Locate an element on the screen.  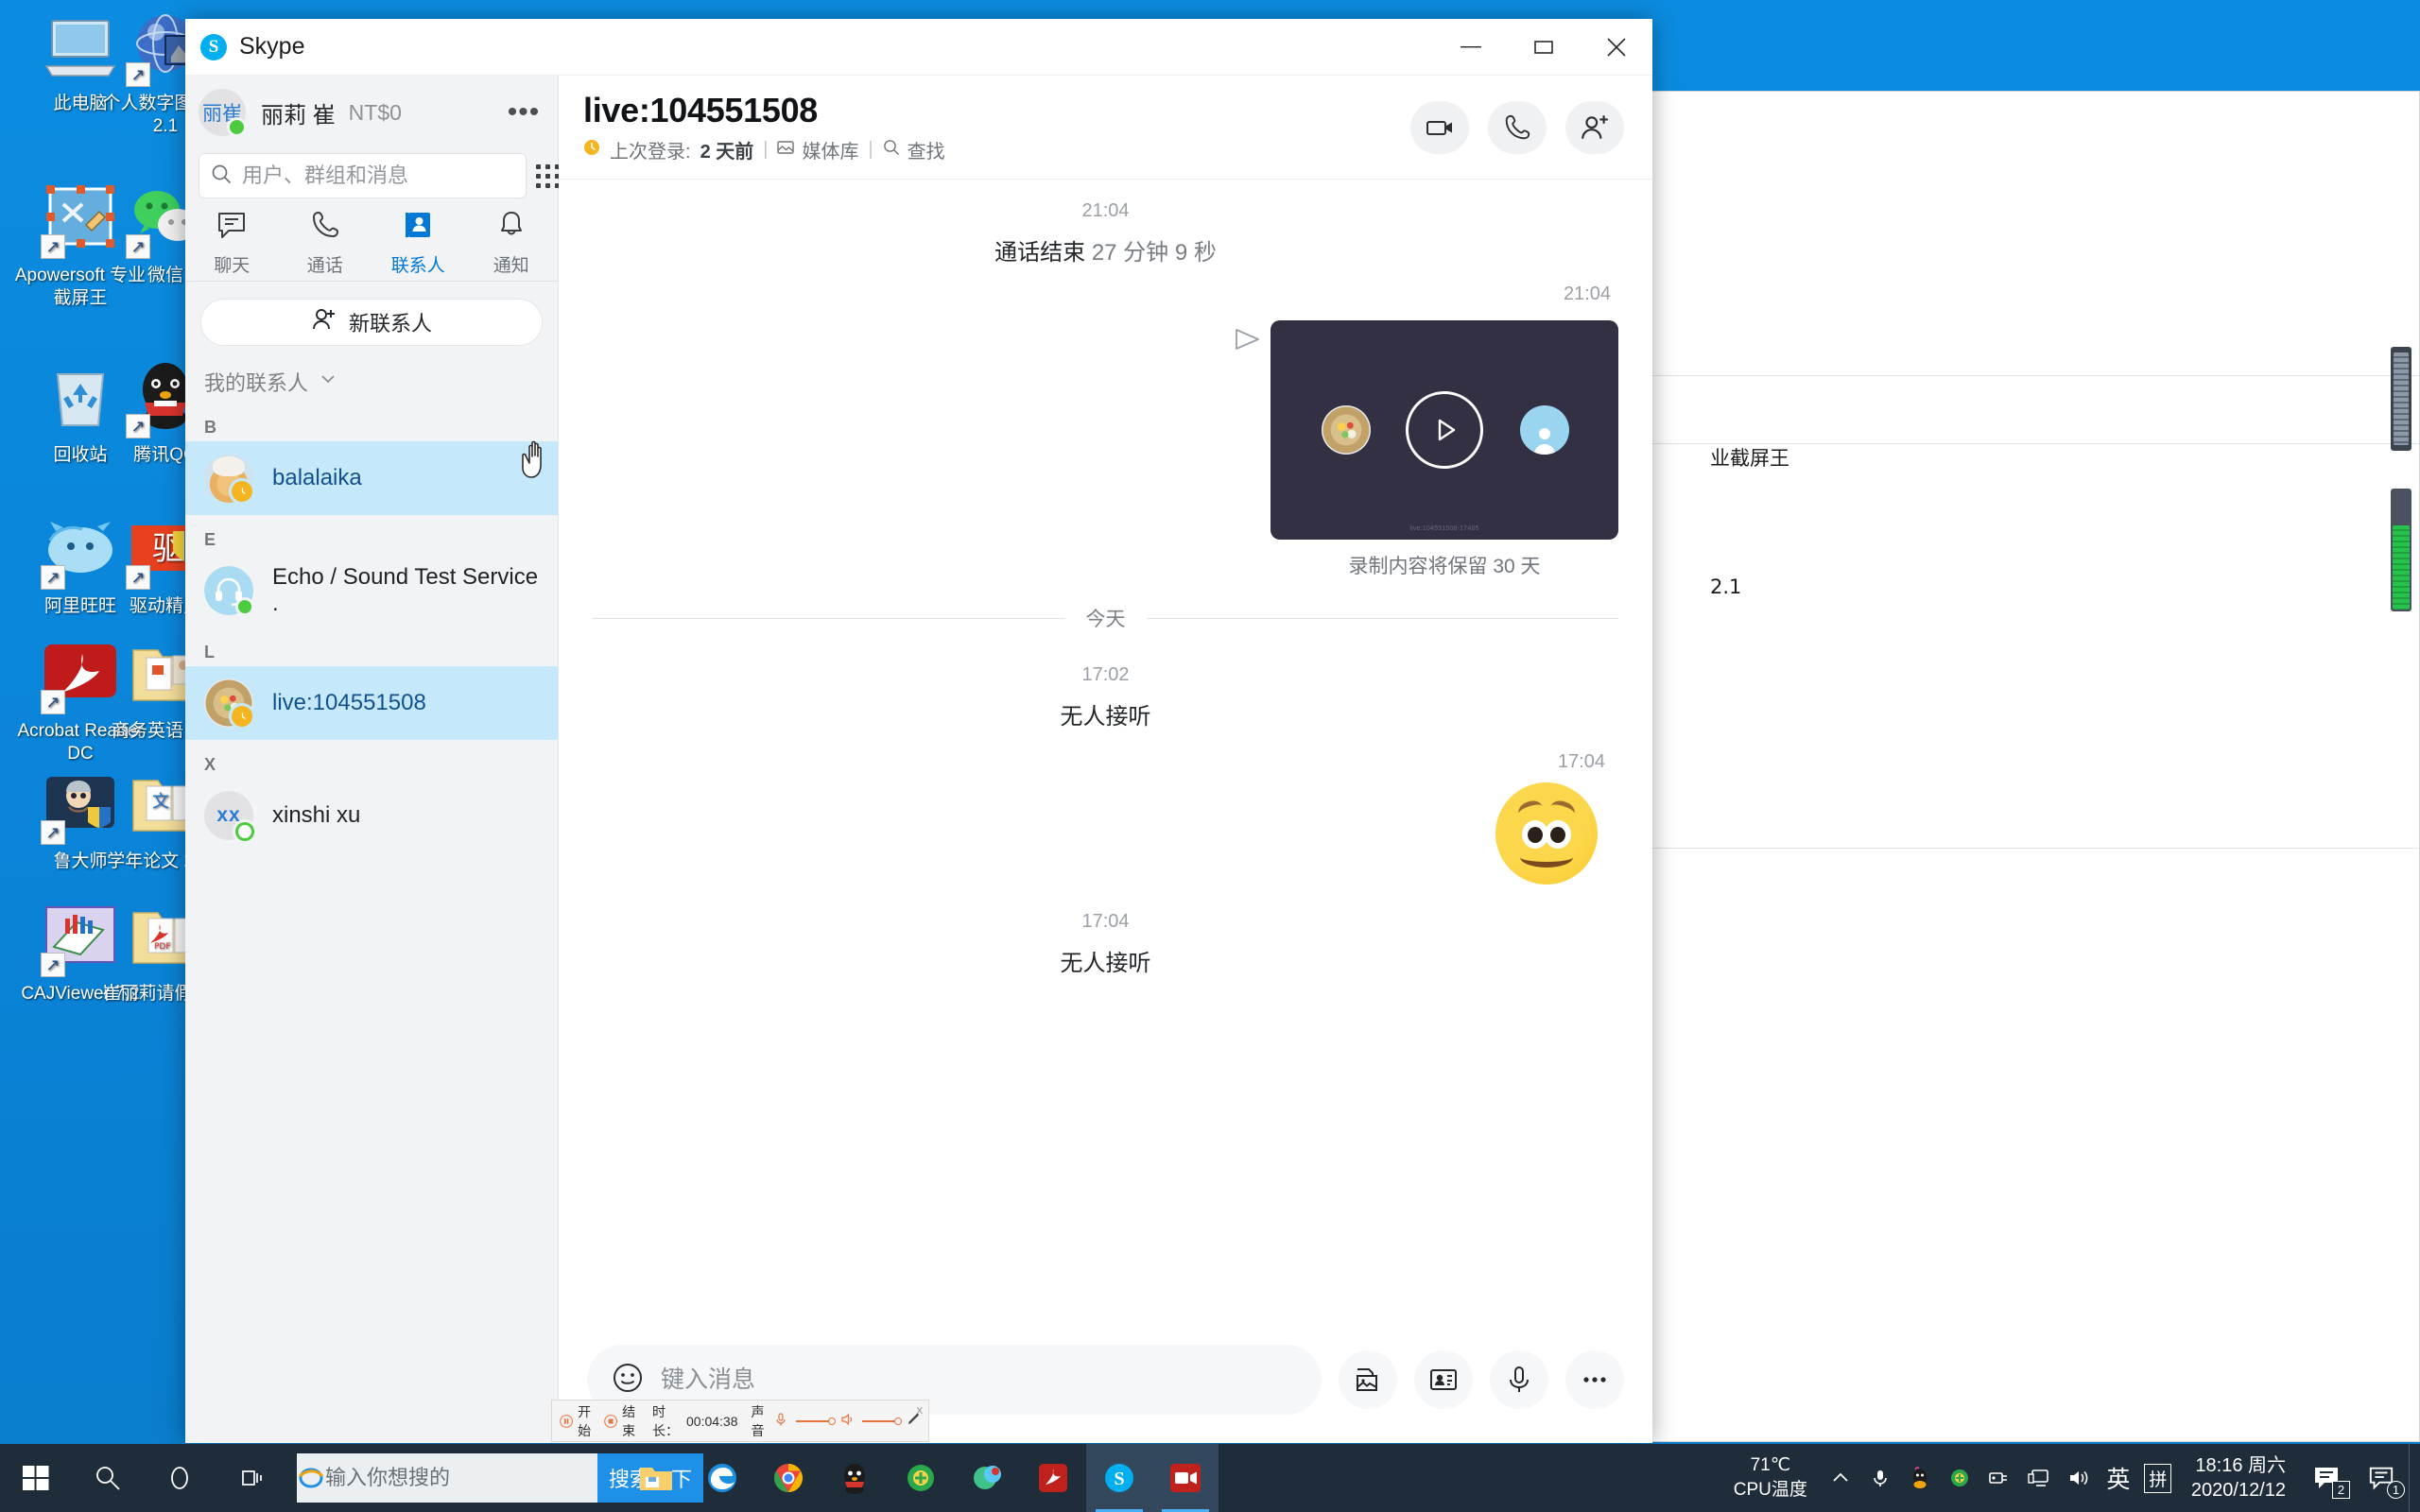
recorder-duration-value: 00:04:38 is located at coordinates (712, 1421).